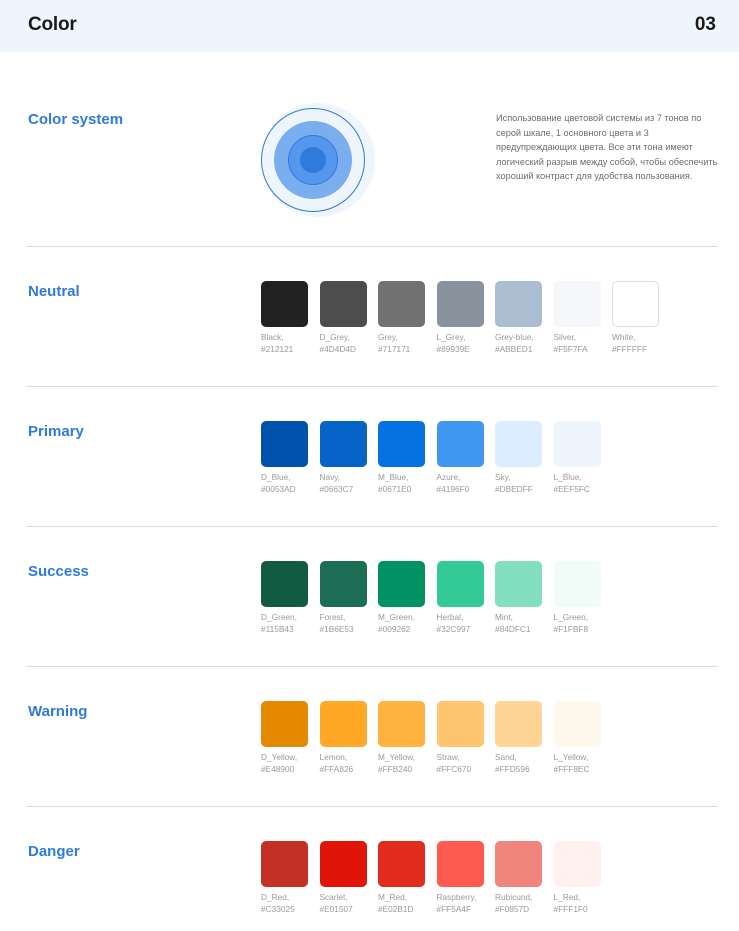 This screenshot has width=739, height=931. What do you see at coordinates (453, 349) in the screenshot?
I see `swatch-hex: #89939E` at bounding box center [453, 349].